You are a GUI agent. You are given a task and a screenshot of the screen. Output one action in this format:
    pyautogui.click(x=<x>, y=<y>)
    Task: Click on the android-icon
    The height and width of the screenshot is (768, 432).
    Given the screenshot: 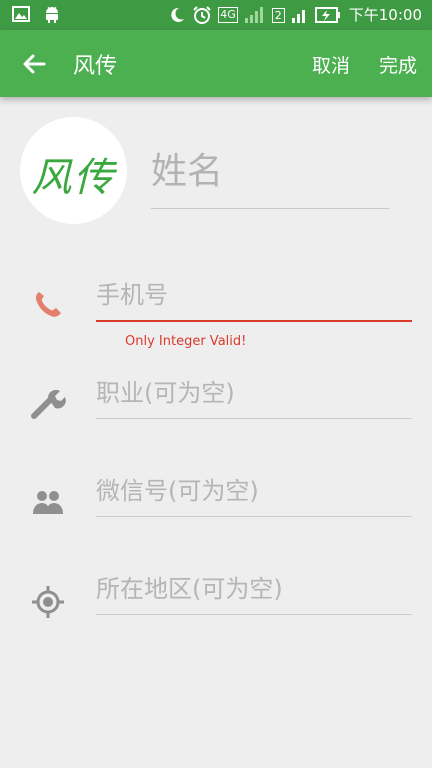 What is the action you would take?
    pyautogui.click(x=52, y=14)
    